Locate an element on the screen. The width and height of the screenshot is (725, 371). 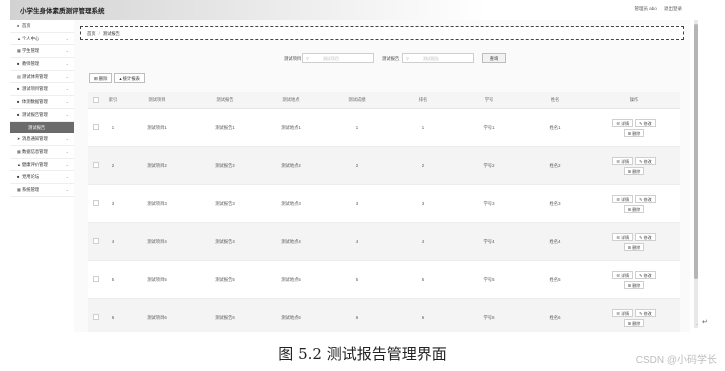
sidebar-item-4: ▤测试体育管理 ⌄ is located at coordinates (42, 77).